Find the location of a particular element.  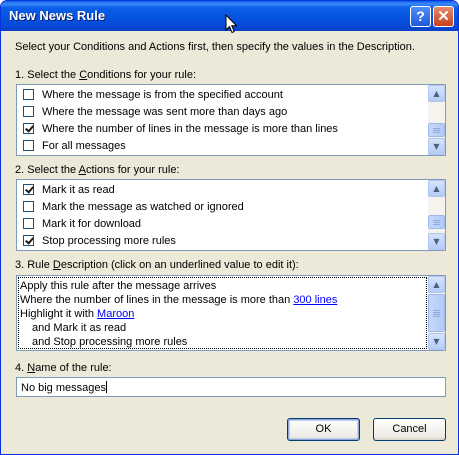

text-caret is located at coordinates (106, 387).